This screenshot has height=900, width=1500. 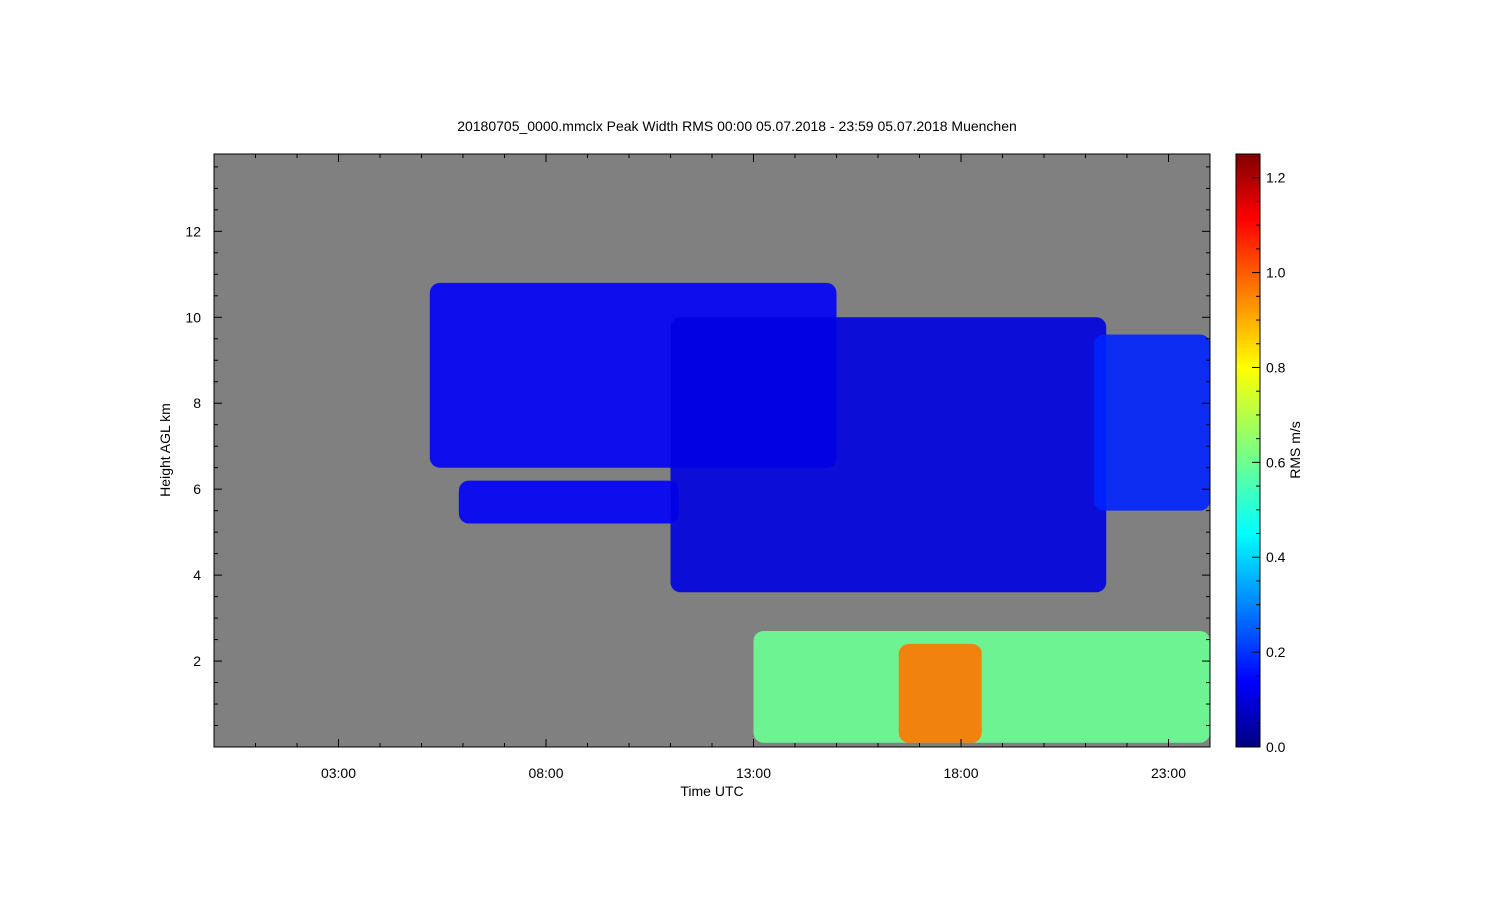 What do you see at coordinates (1295, 450) in the screenshot?
I see `colorbar-label: RMS m/s` at bounding box center [1295, 450].